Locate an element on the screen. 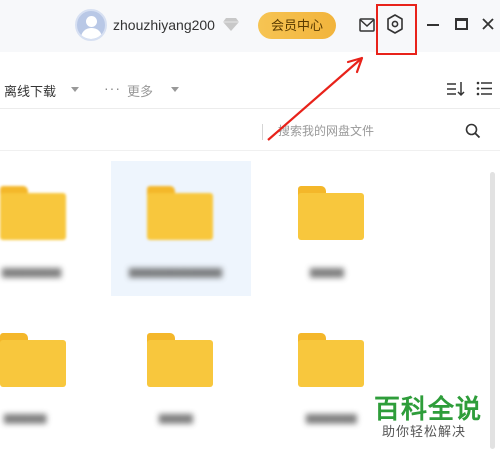 Image resolution: width=500 pixels, height=449 pixels. avatar is located at coordinates (91, 25).